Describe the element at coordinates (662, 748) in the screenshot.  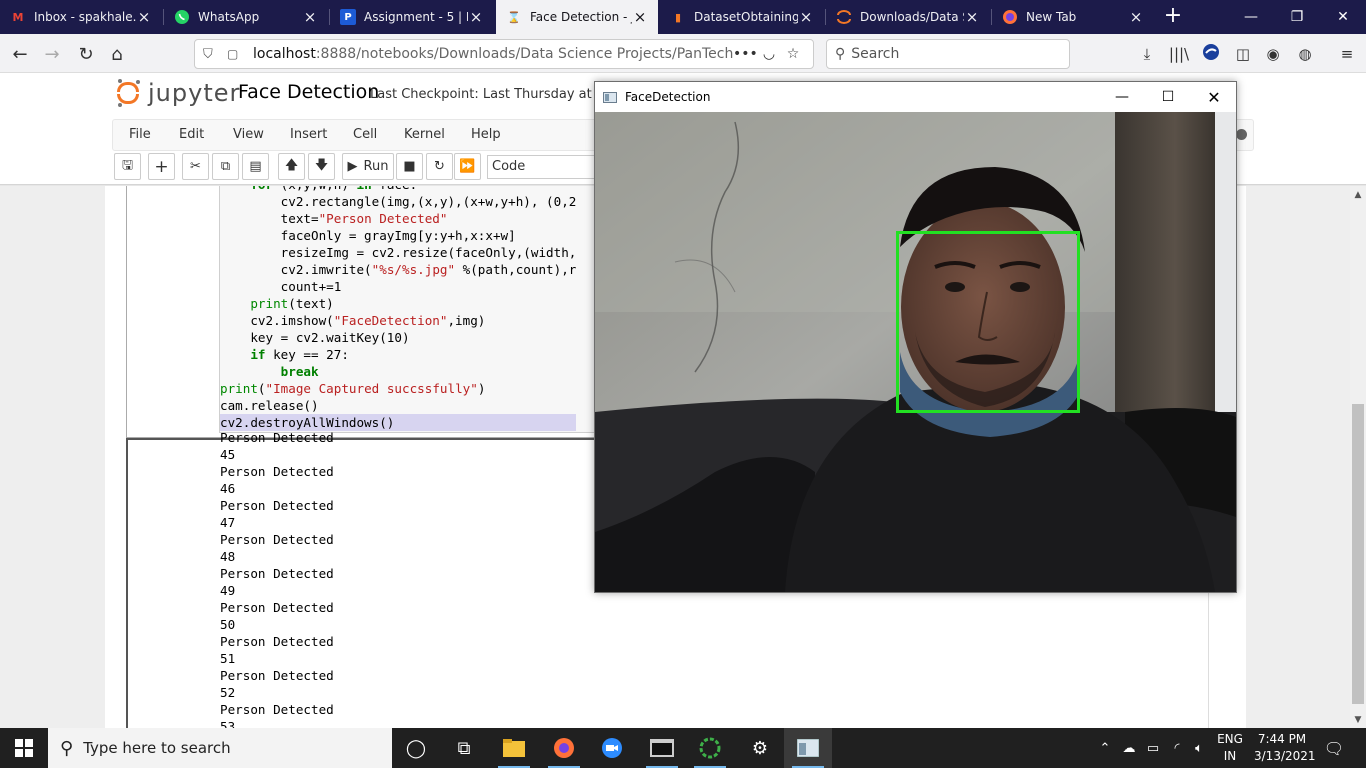
I see `terminal-button` at that location.